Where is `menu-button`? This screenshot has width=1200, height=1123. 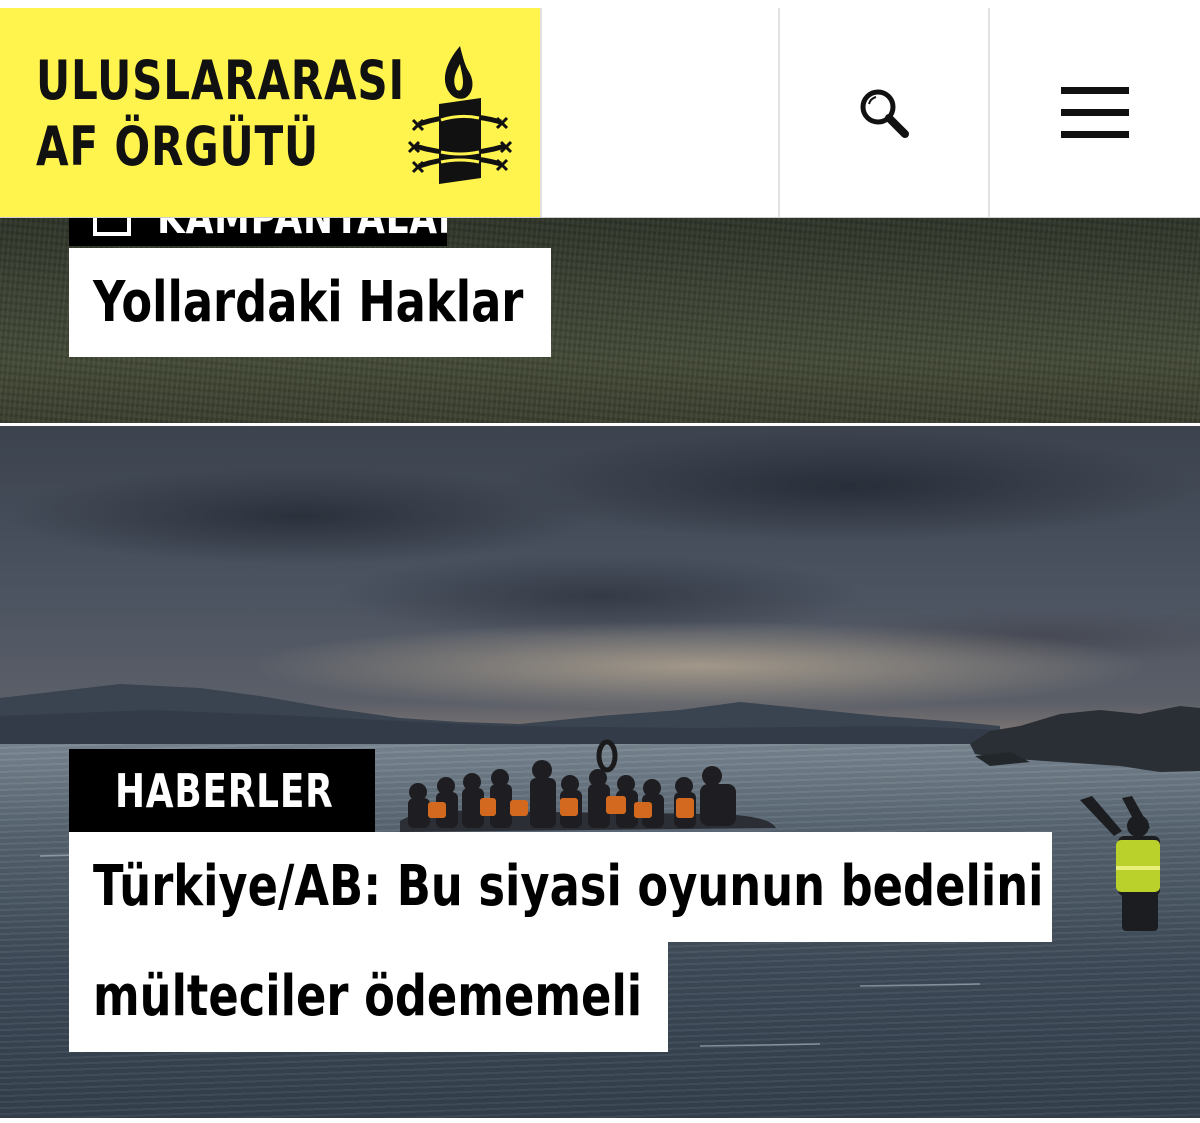 menu-button is located at coordinates (1094, 113).